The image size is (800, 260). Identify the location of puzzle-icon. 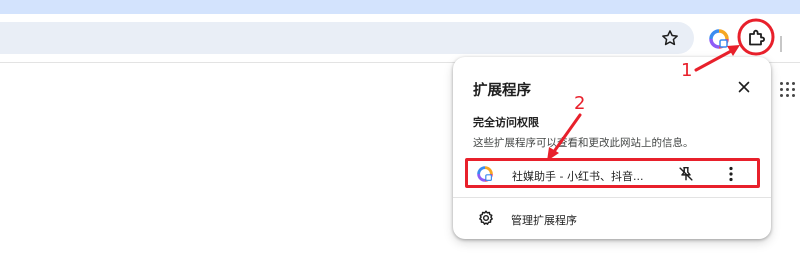
(757, 37).